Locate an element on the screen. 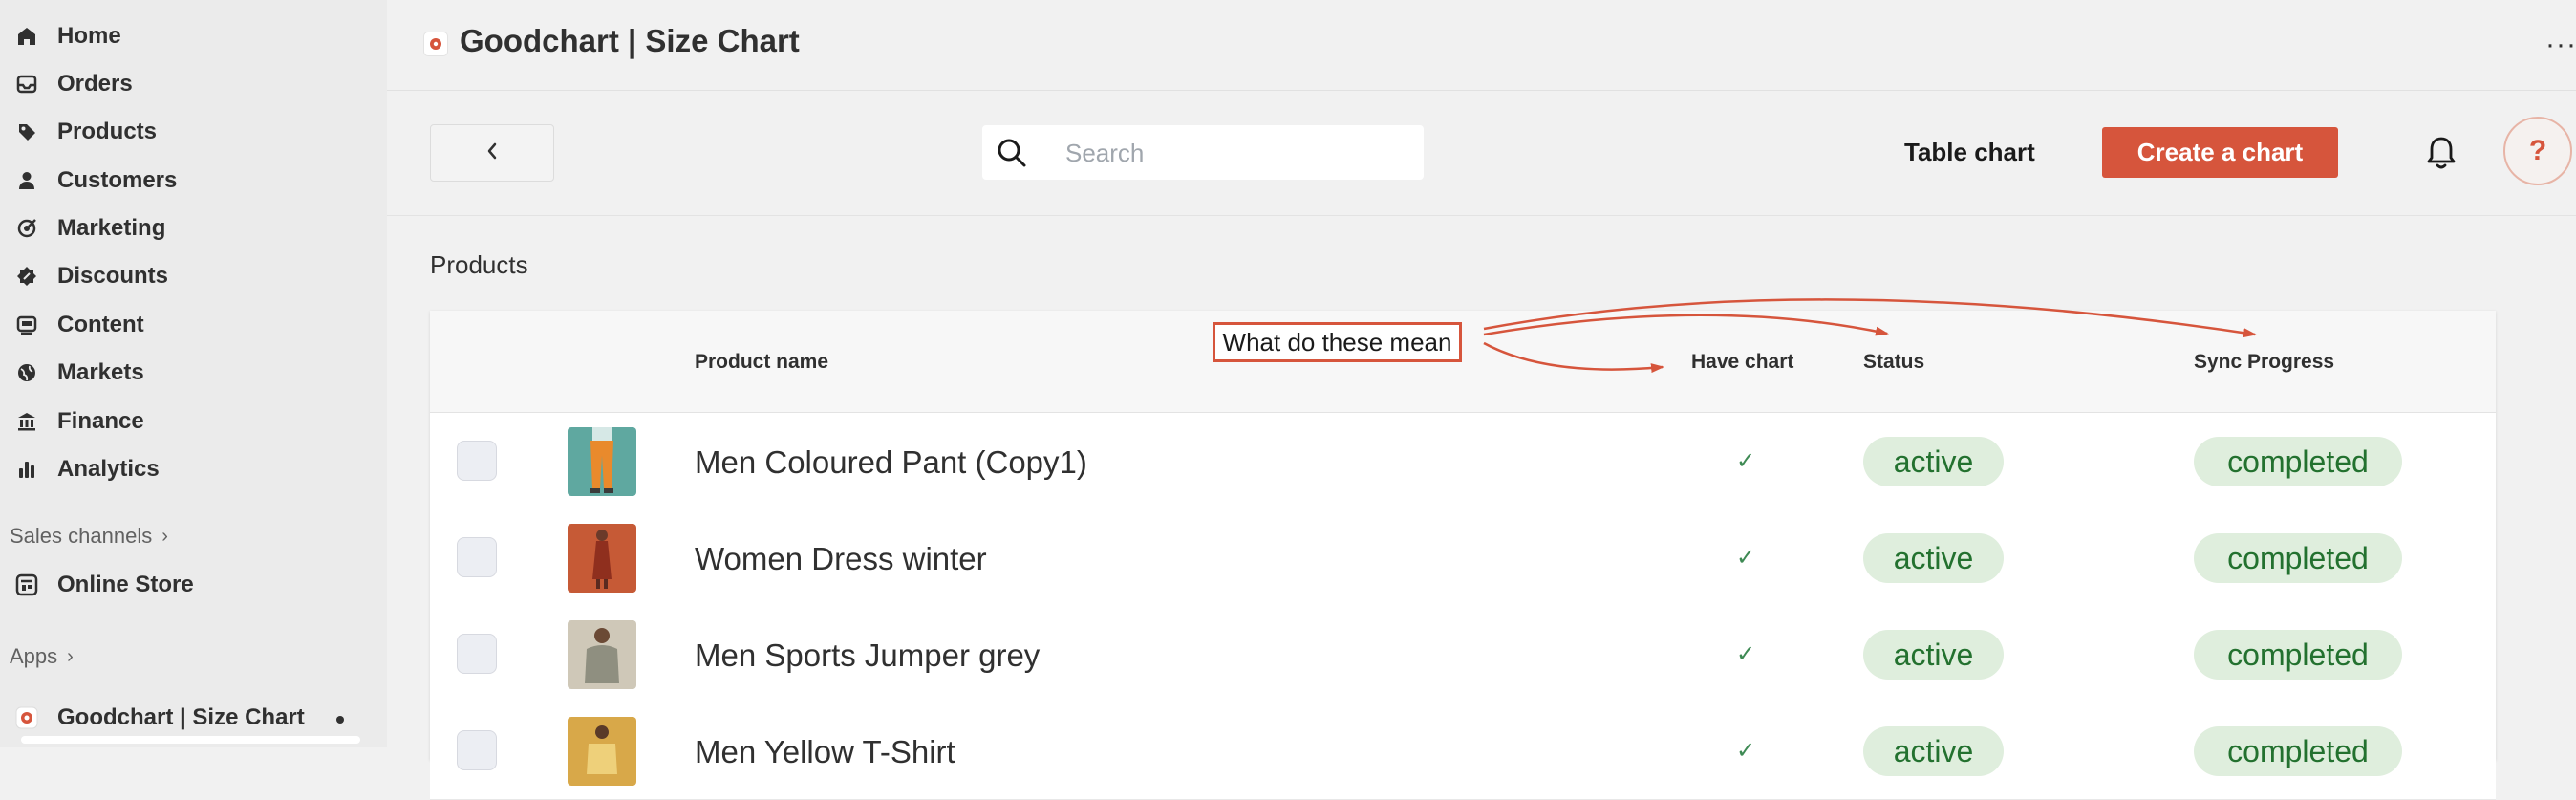  sidebar-item-home: Home is located at coordinates (193, 36).